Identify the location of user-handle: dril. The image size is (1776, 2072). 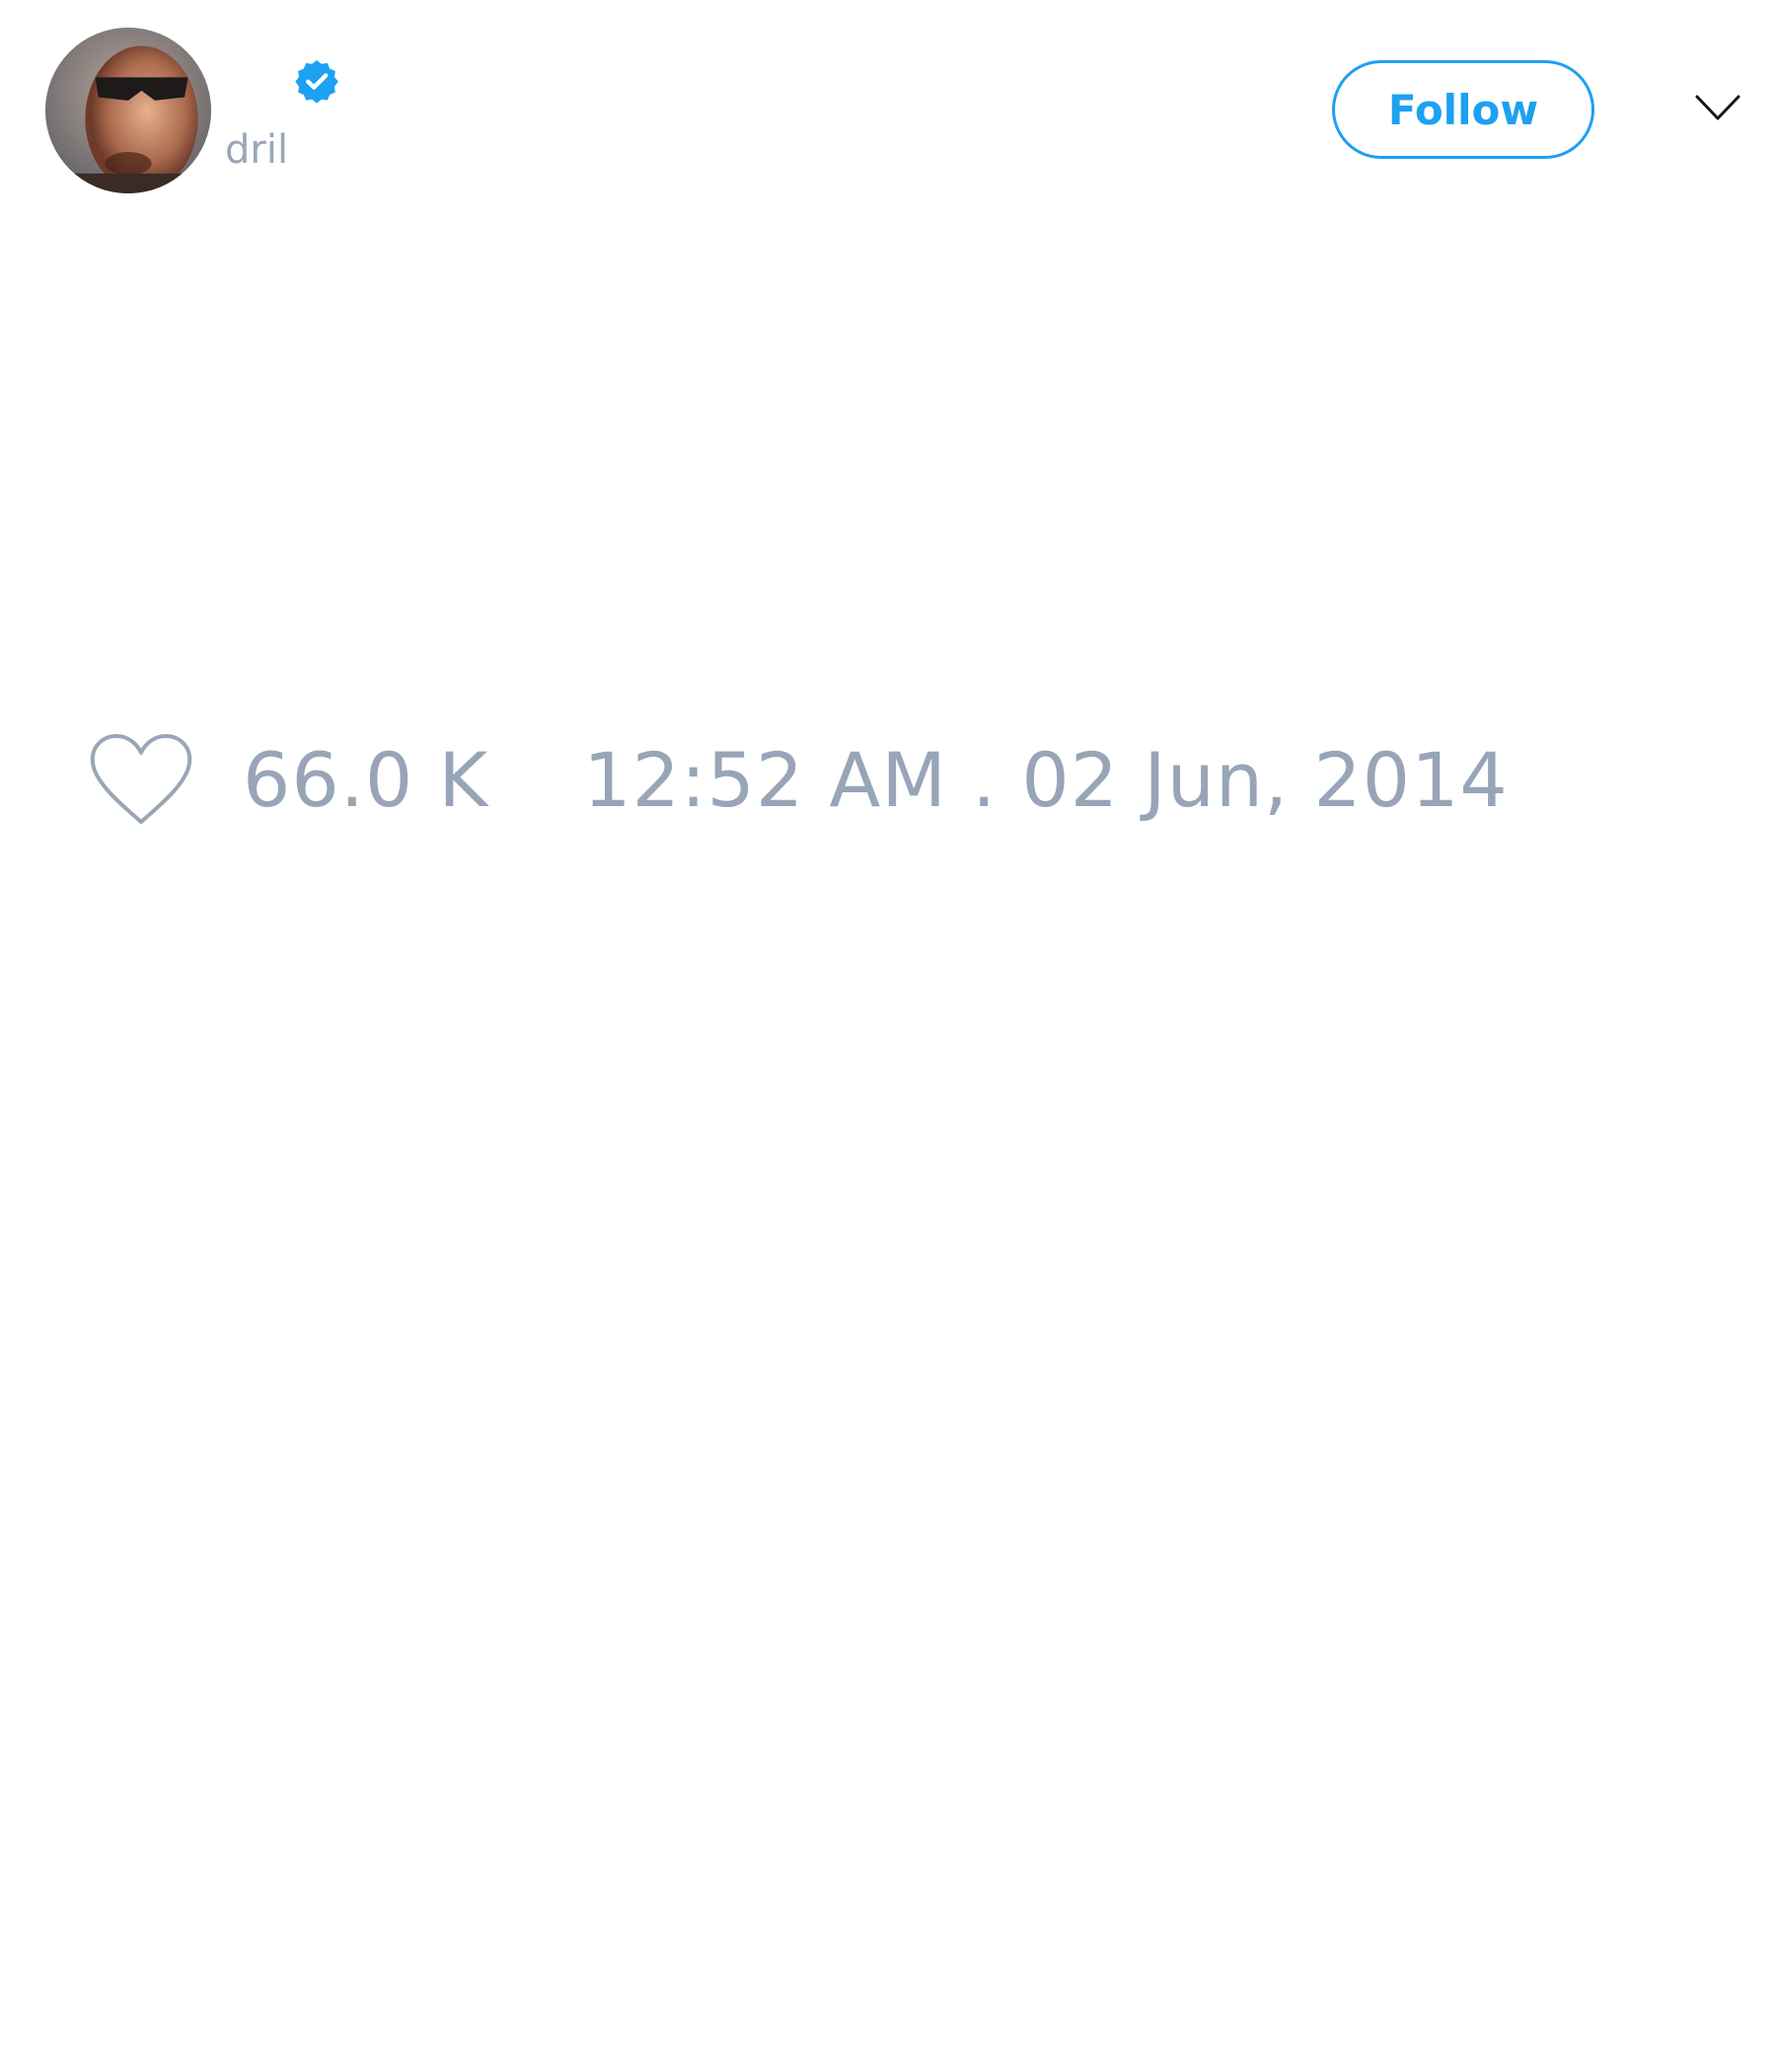
(257, 150).